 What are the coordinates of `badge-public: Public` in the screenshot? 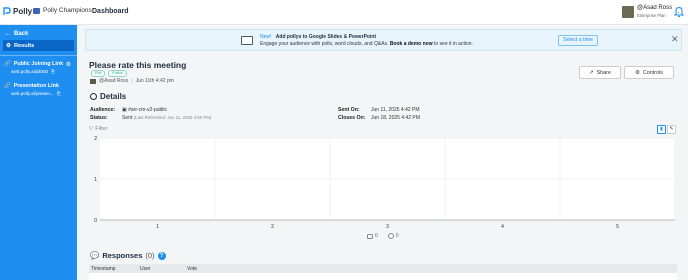 It's located at (117, 73).